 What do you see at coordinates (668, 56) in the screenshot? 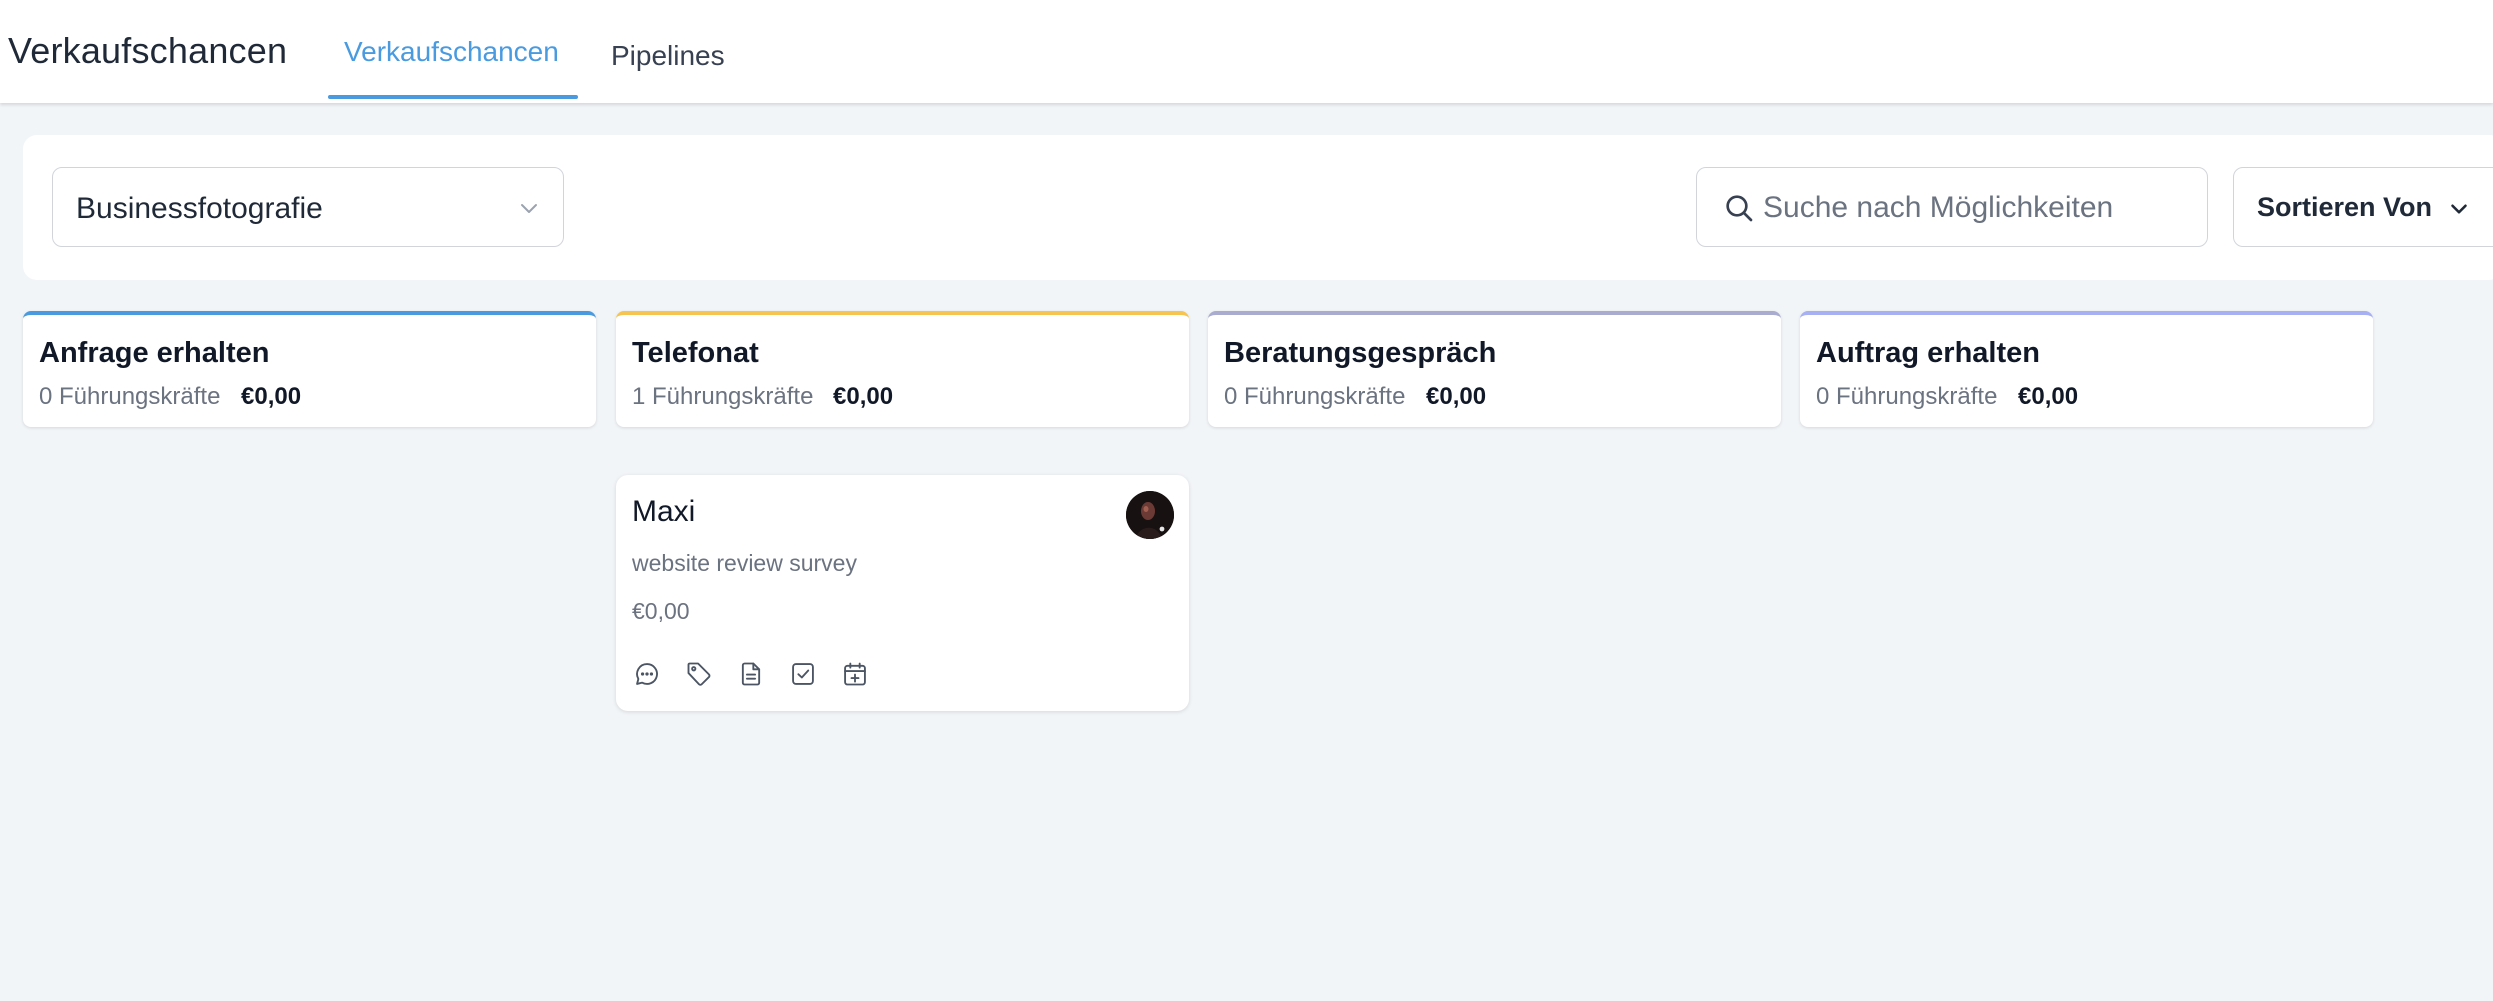
I see `tab-pipelines: Pipelines` at bounding box center [668, 56].